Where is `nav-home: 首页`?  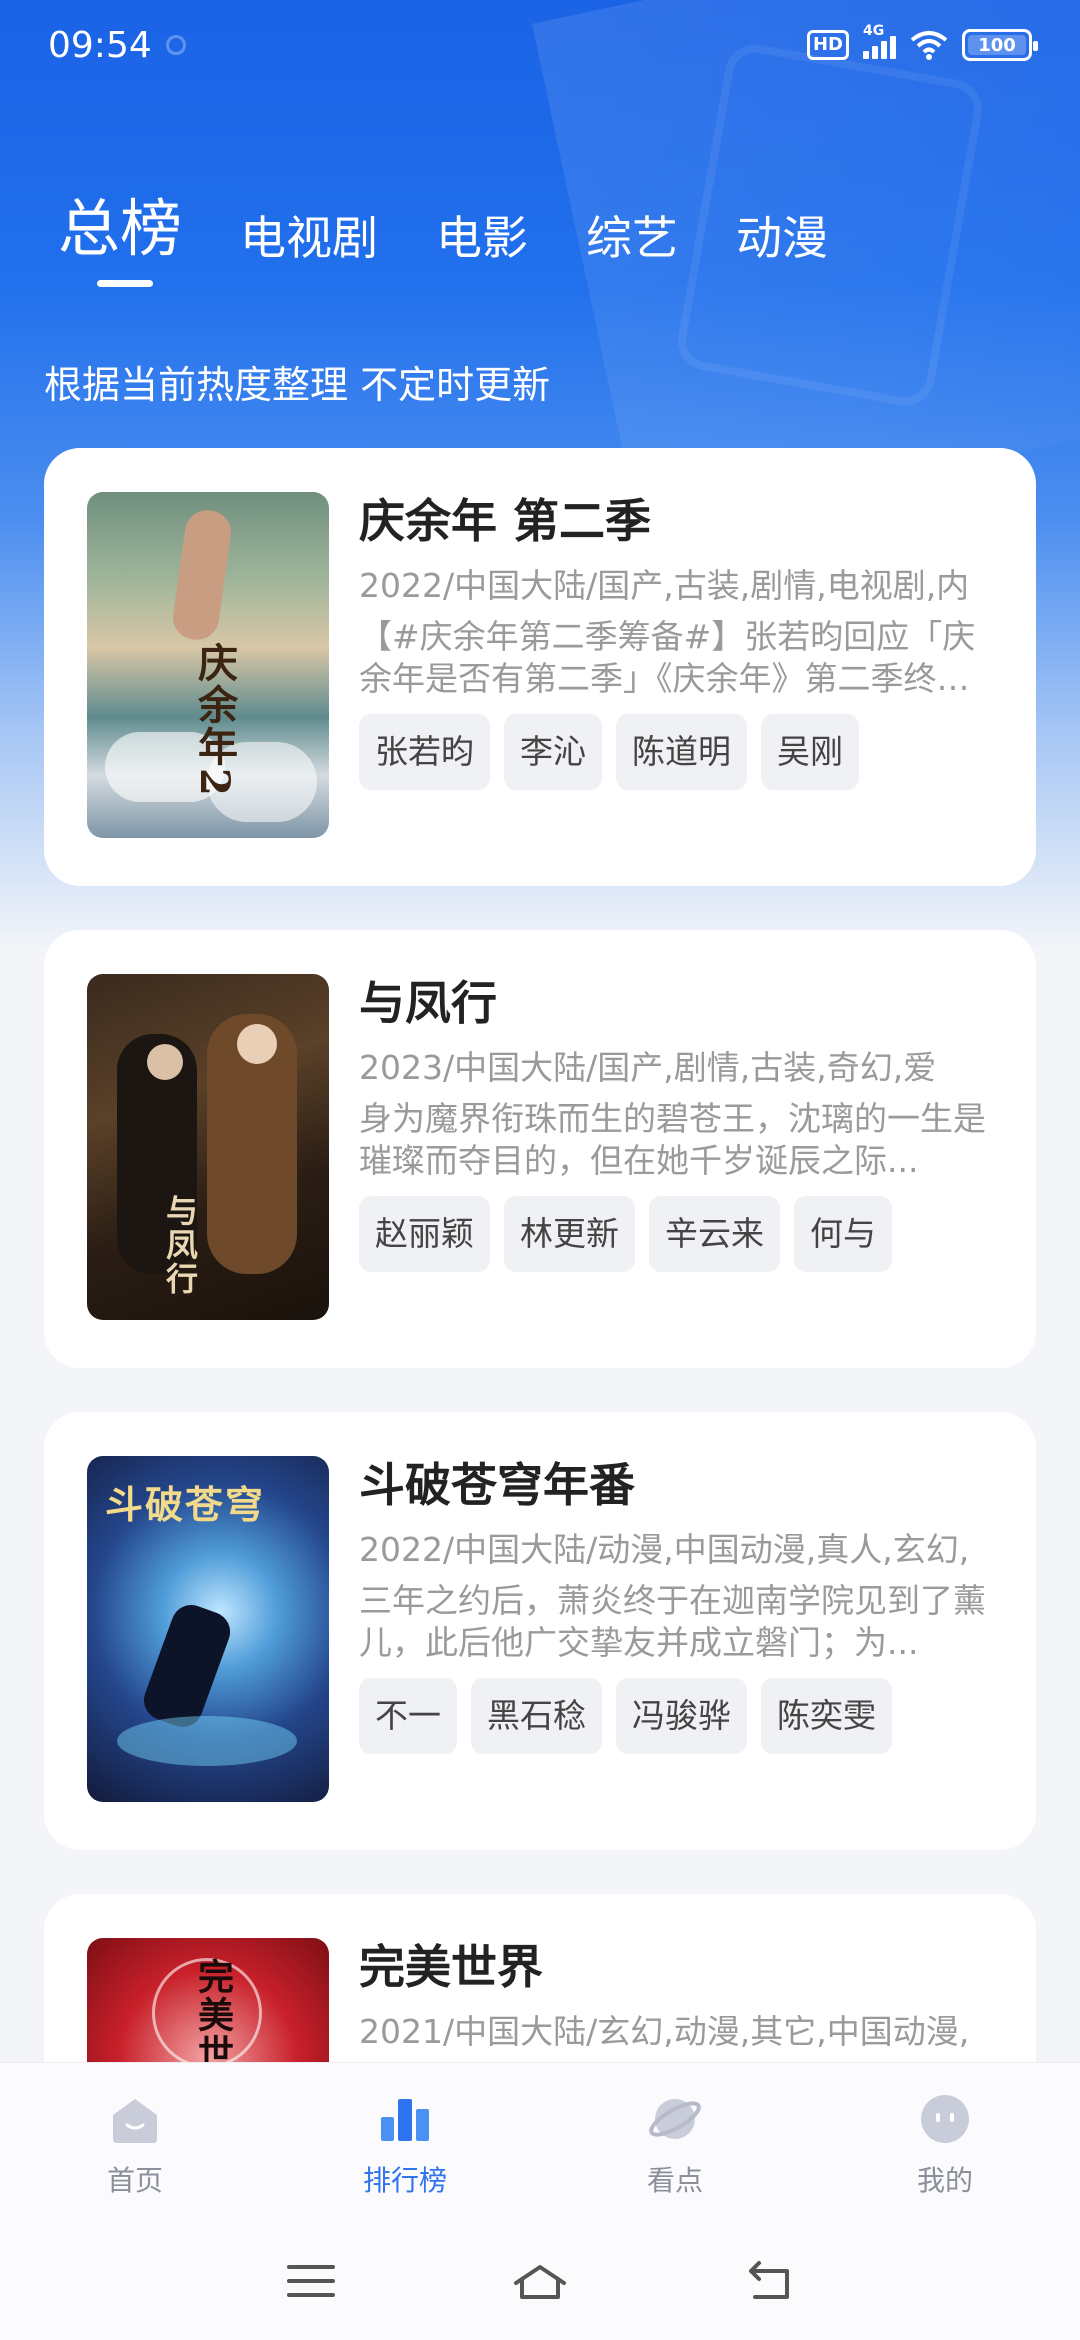 nav-home: 首页 is located at coordinates (135, 2142).